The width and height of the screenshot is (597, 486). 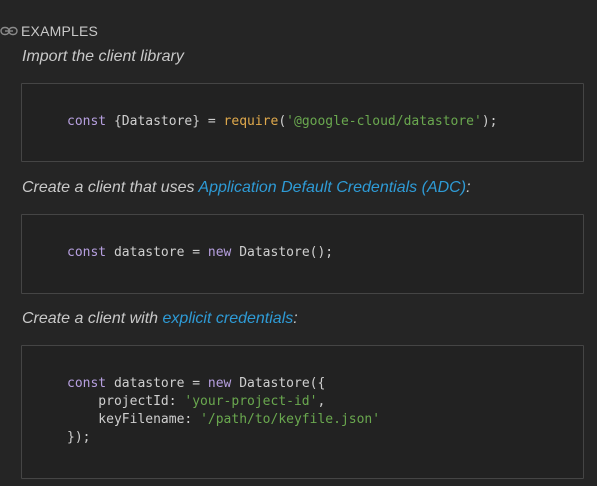 I want to click on code-text: Datastore({, so click(x=278, y=383).